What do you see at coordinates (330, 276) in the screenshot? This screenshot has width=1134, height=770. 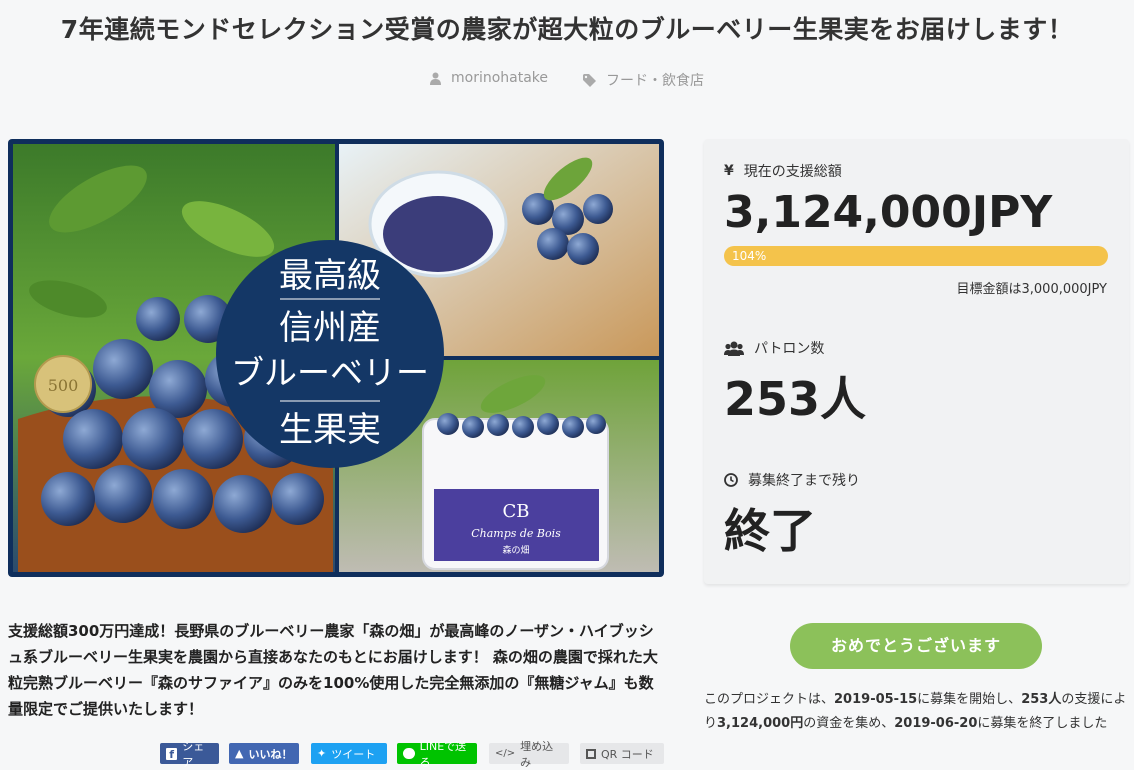 I see `badge-line1: 最高級` at bounding box center [330, 276].